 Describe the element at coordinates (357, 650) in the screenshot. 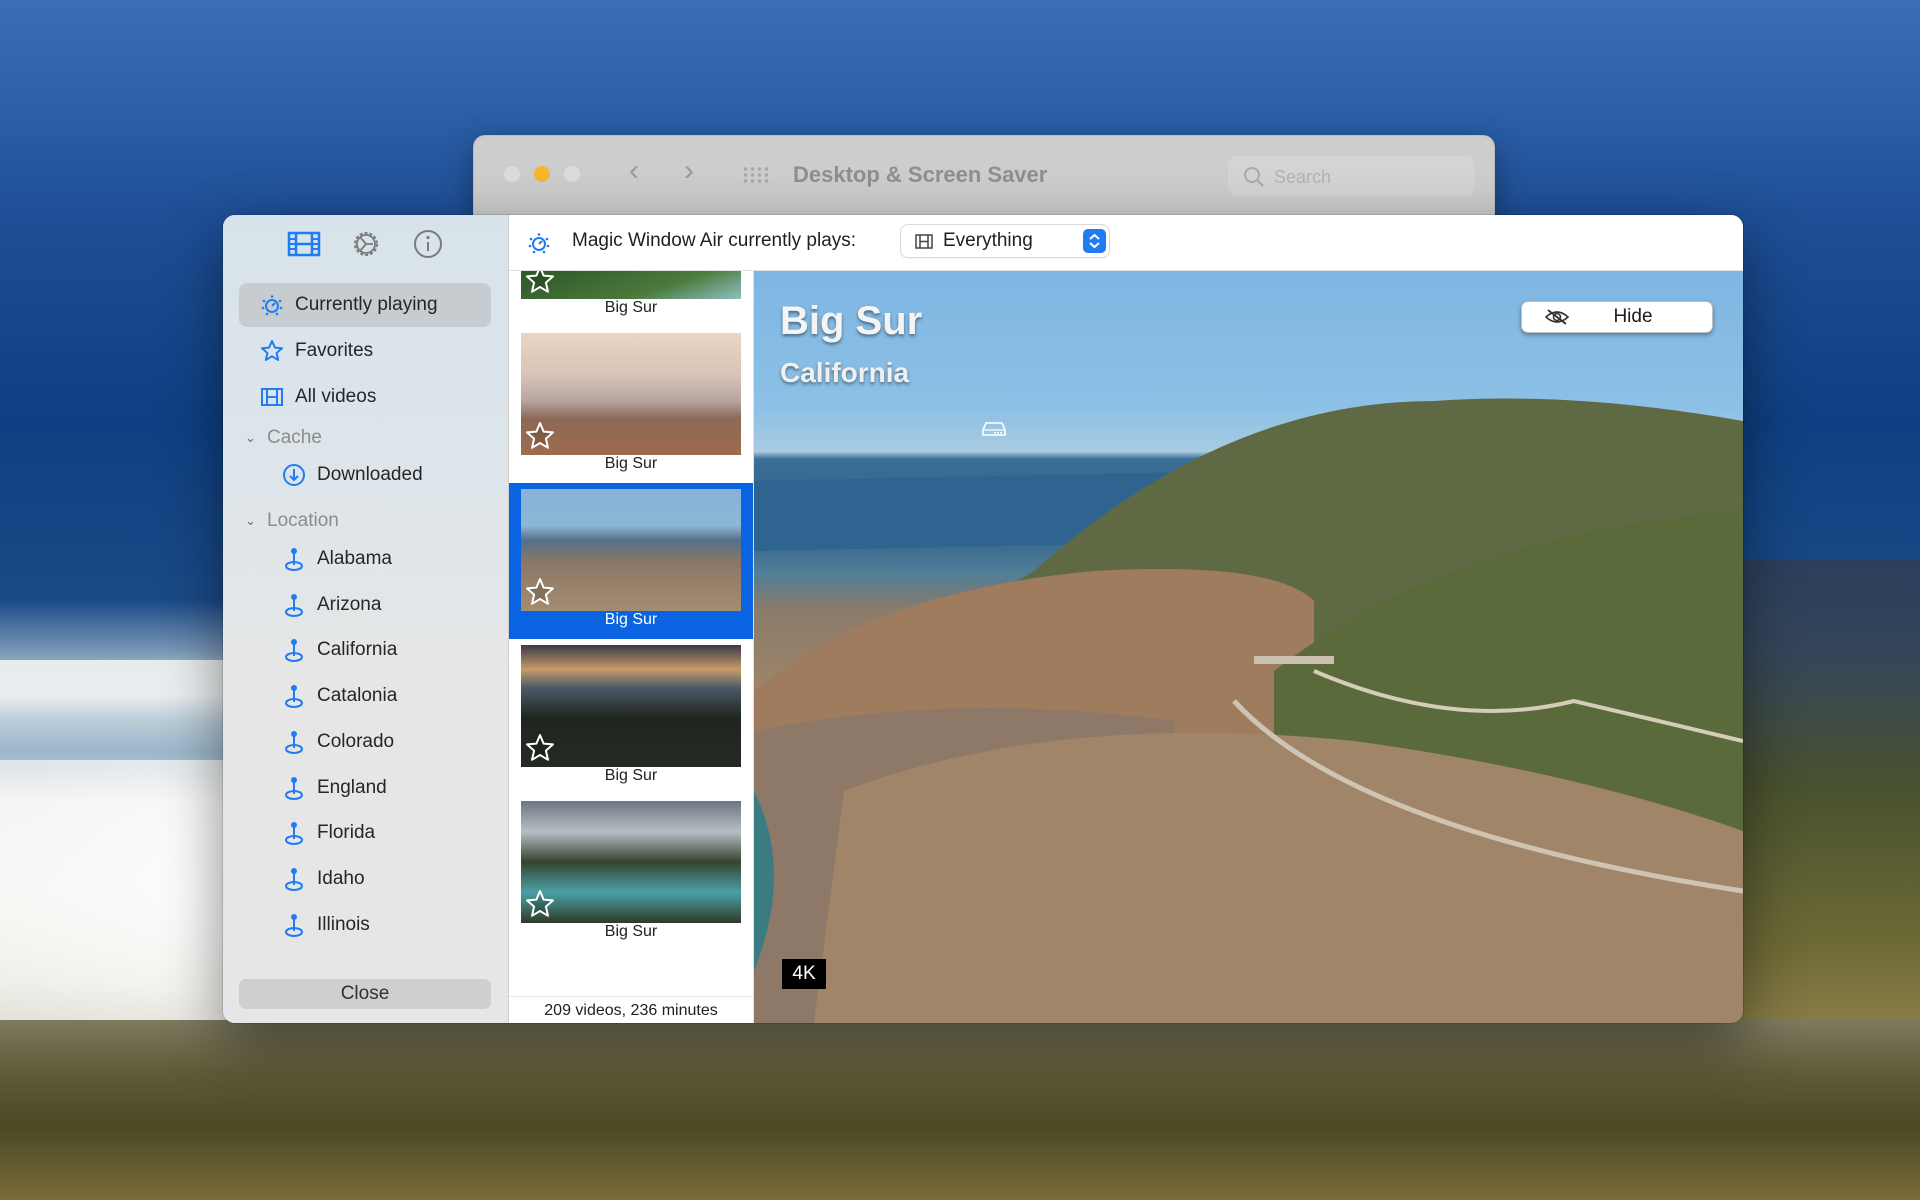

I see `sidebar-item-label: California` at that location.